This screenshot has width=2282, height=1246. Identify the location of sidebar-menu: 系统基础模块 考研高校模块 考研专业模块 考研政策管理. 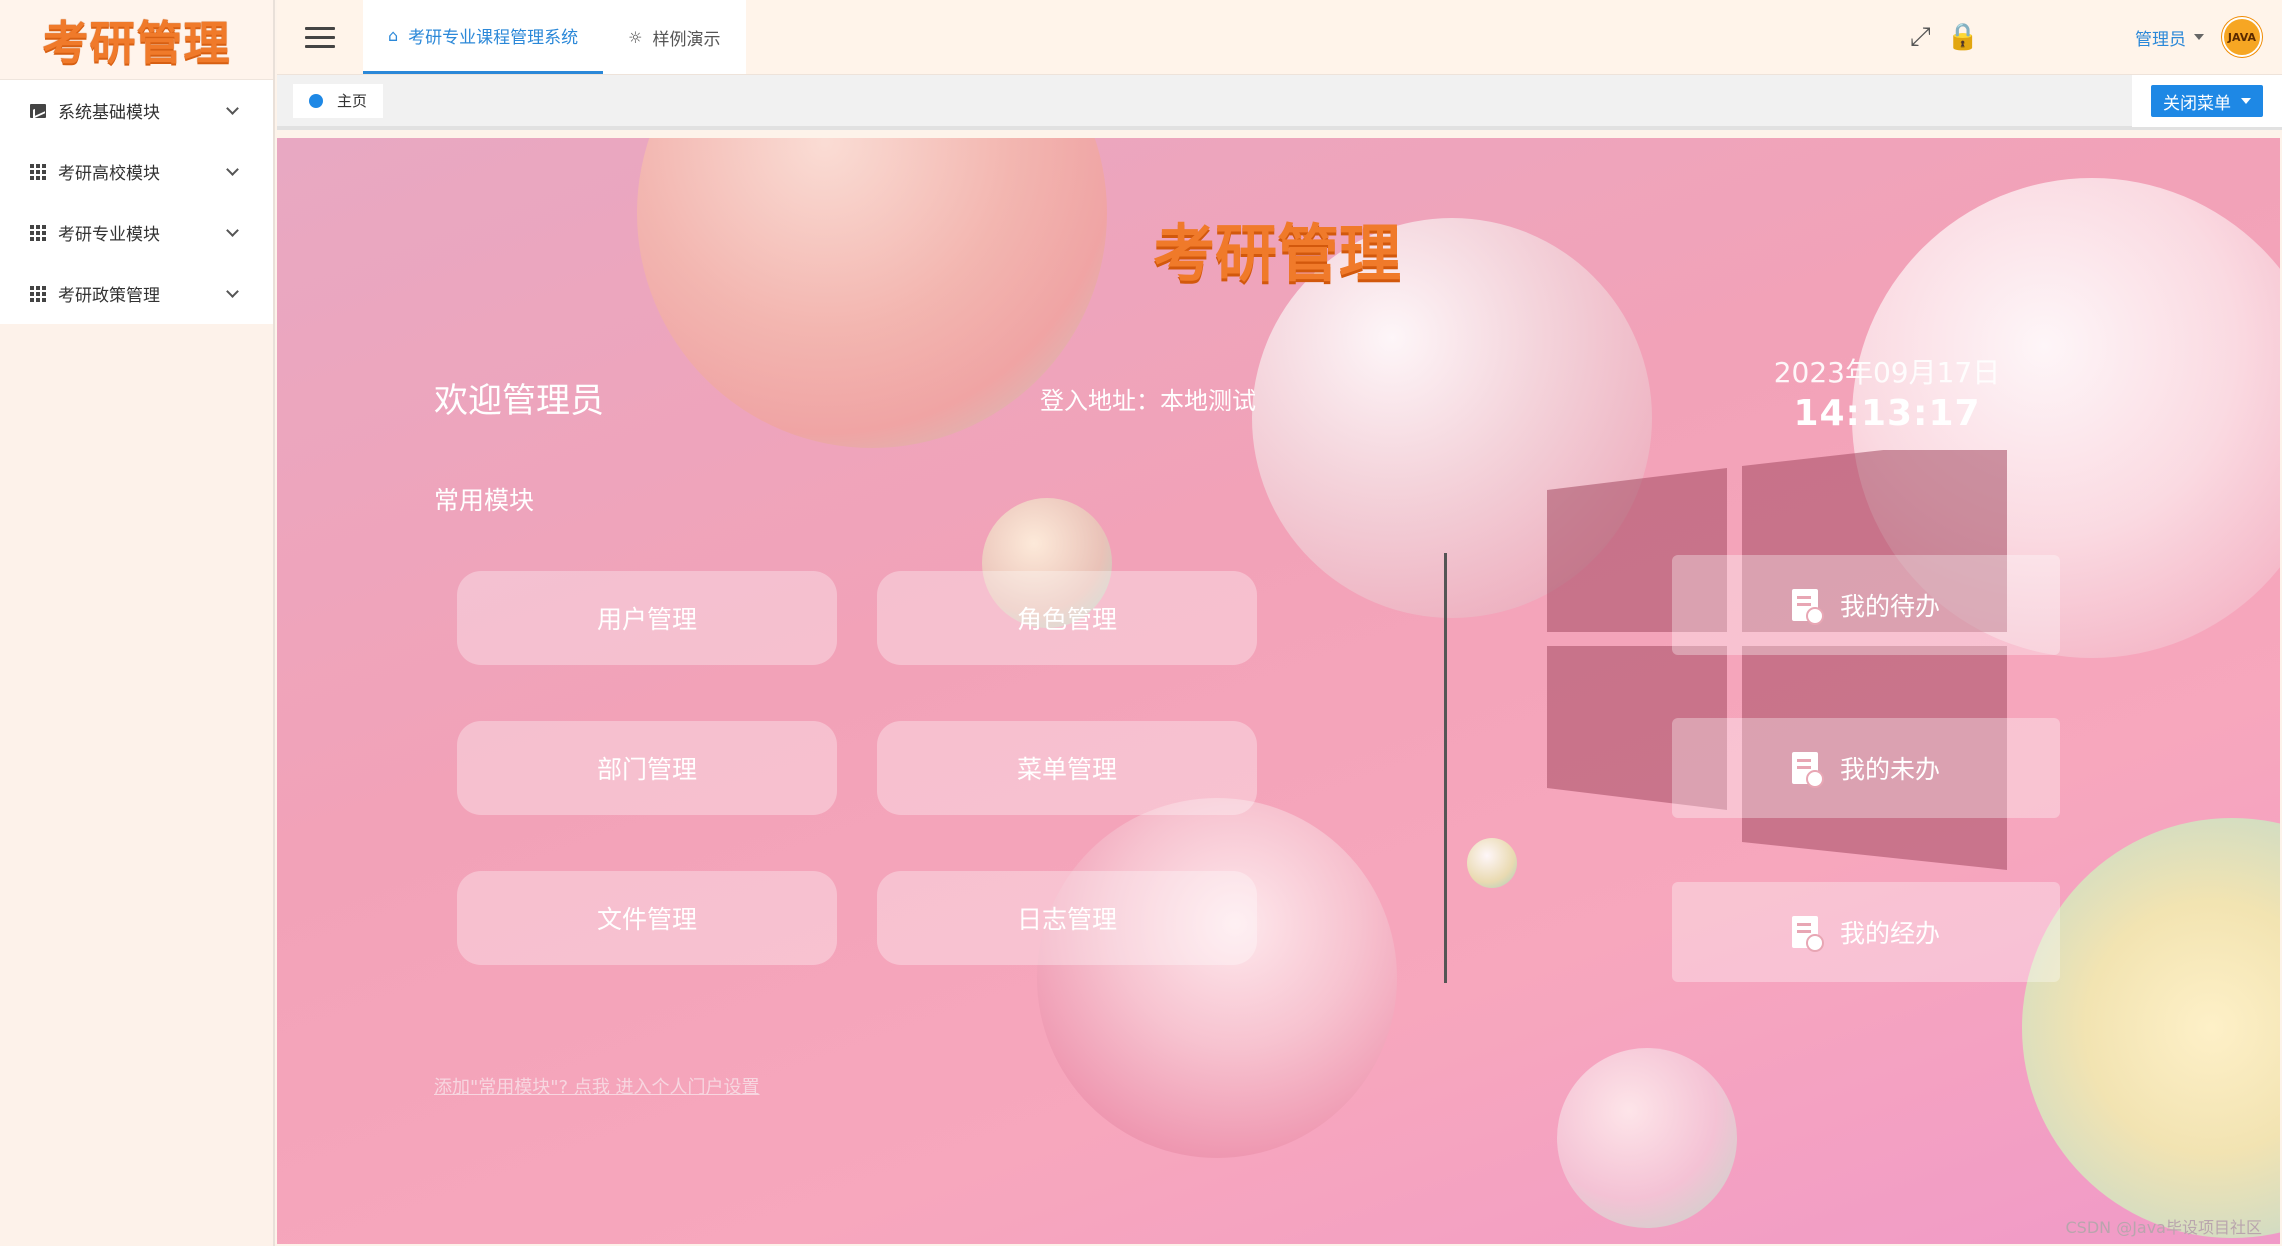
(136, 202).